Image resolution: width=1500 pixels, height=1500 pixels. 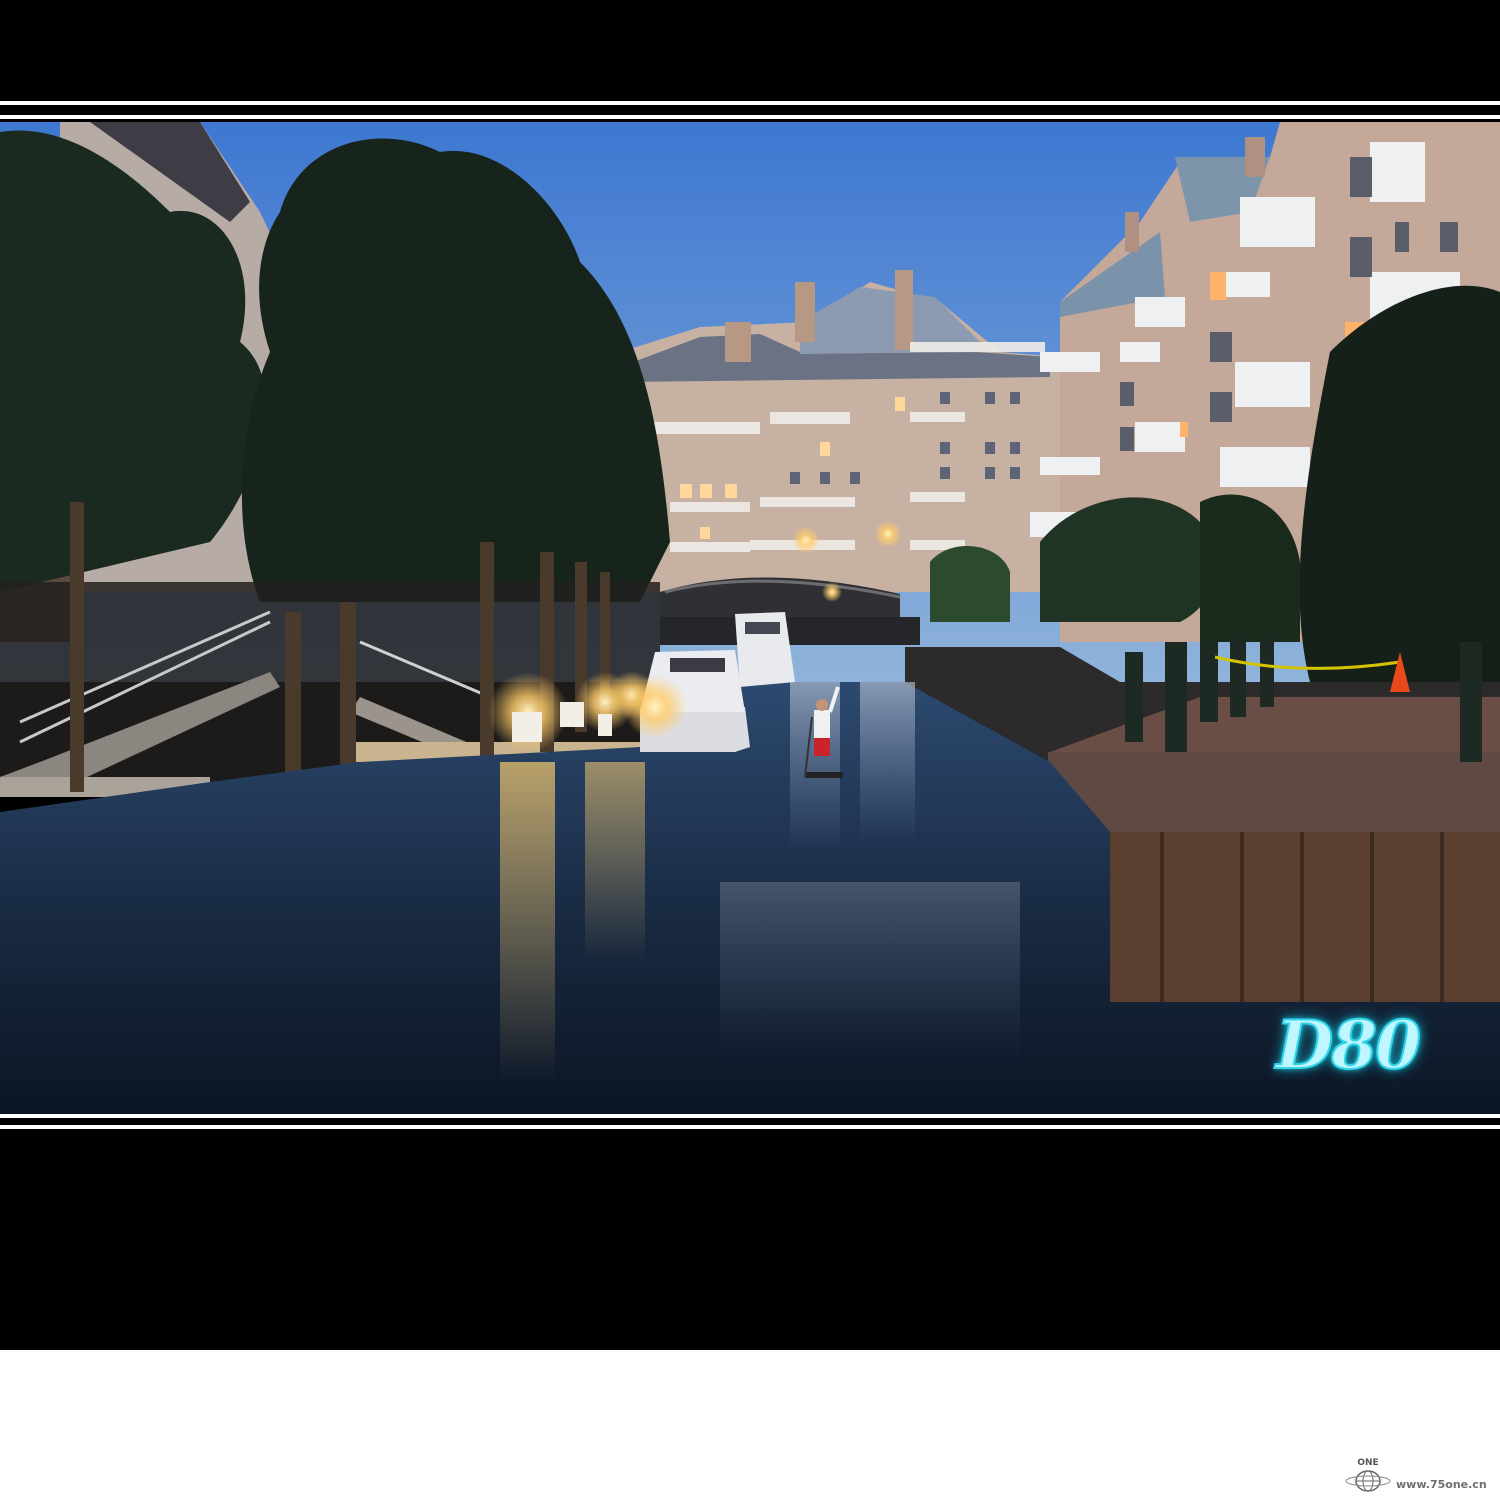 I want to click on site-badge: ONE www.75one.cn, so click(x=1418, y=1476).